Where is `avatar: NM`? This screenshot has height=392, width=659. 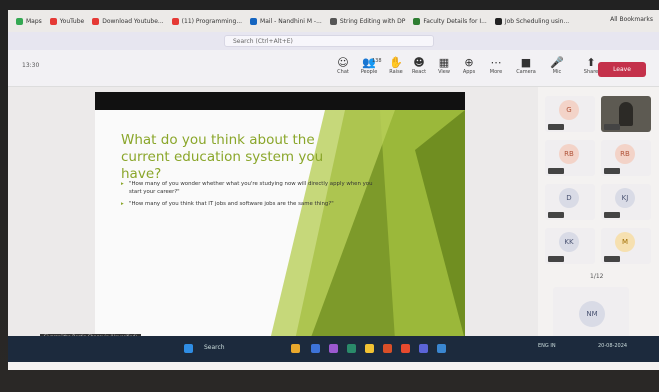 avatar: NM is located at coordinates (592, 314).